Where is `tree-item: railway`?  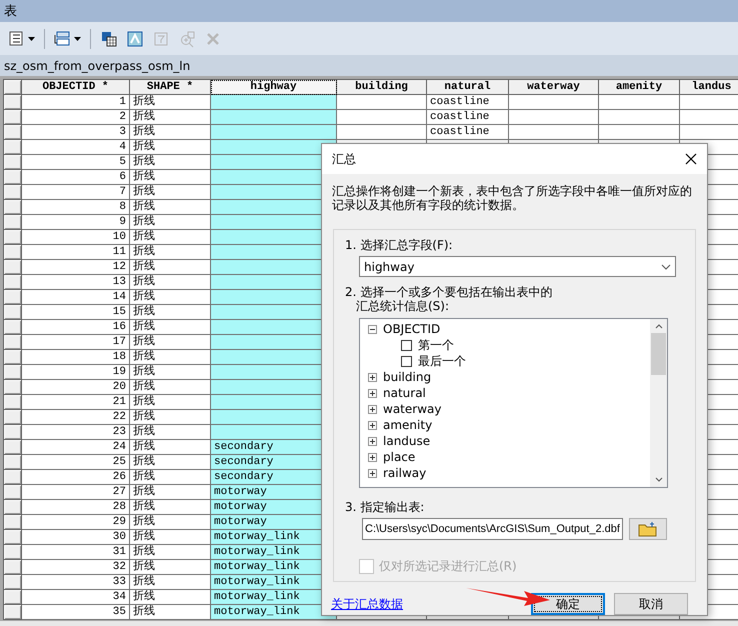
tree-item: railway is located at coordinates (404, 473).